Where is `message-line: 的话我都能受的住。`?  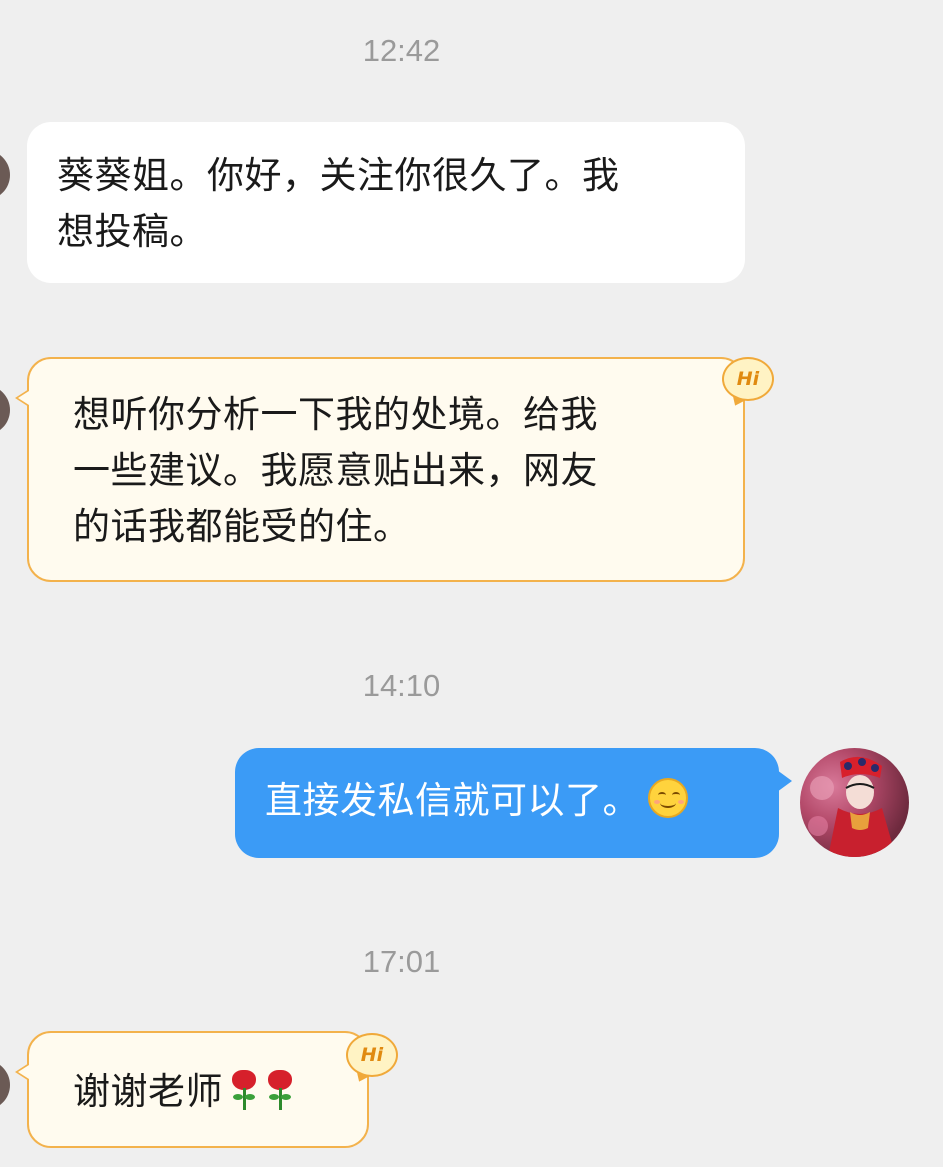 message-line: 的话我都能受的住。 is located at coordinates (242, 526).